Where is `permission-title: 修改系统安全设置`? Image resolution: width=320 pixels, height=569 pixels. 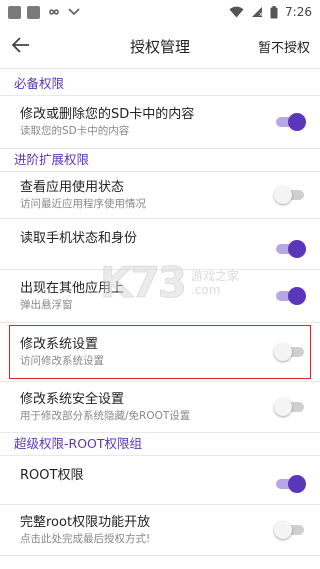
permission-title: 修改系统安全设置 is located at coordinates (72, 399).